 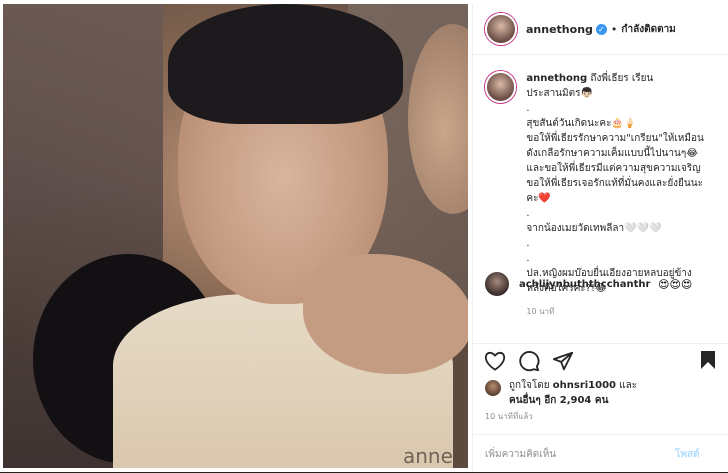 What do you see at coordinates (580, 454) in the screenshot?
I see `comment-input: เพิ่มความคิดเห็น` at bounding box center [580, 454].